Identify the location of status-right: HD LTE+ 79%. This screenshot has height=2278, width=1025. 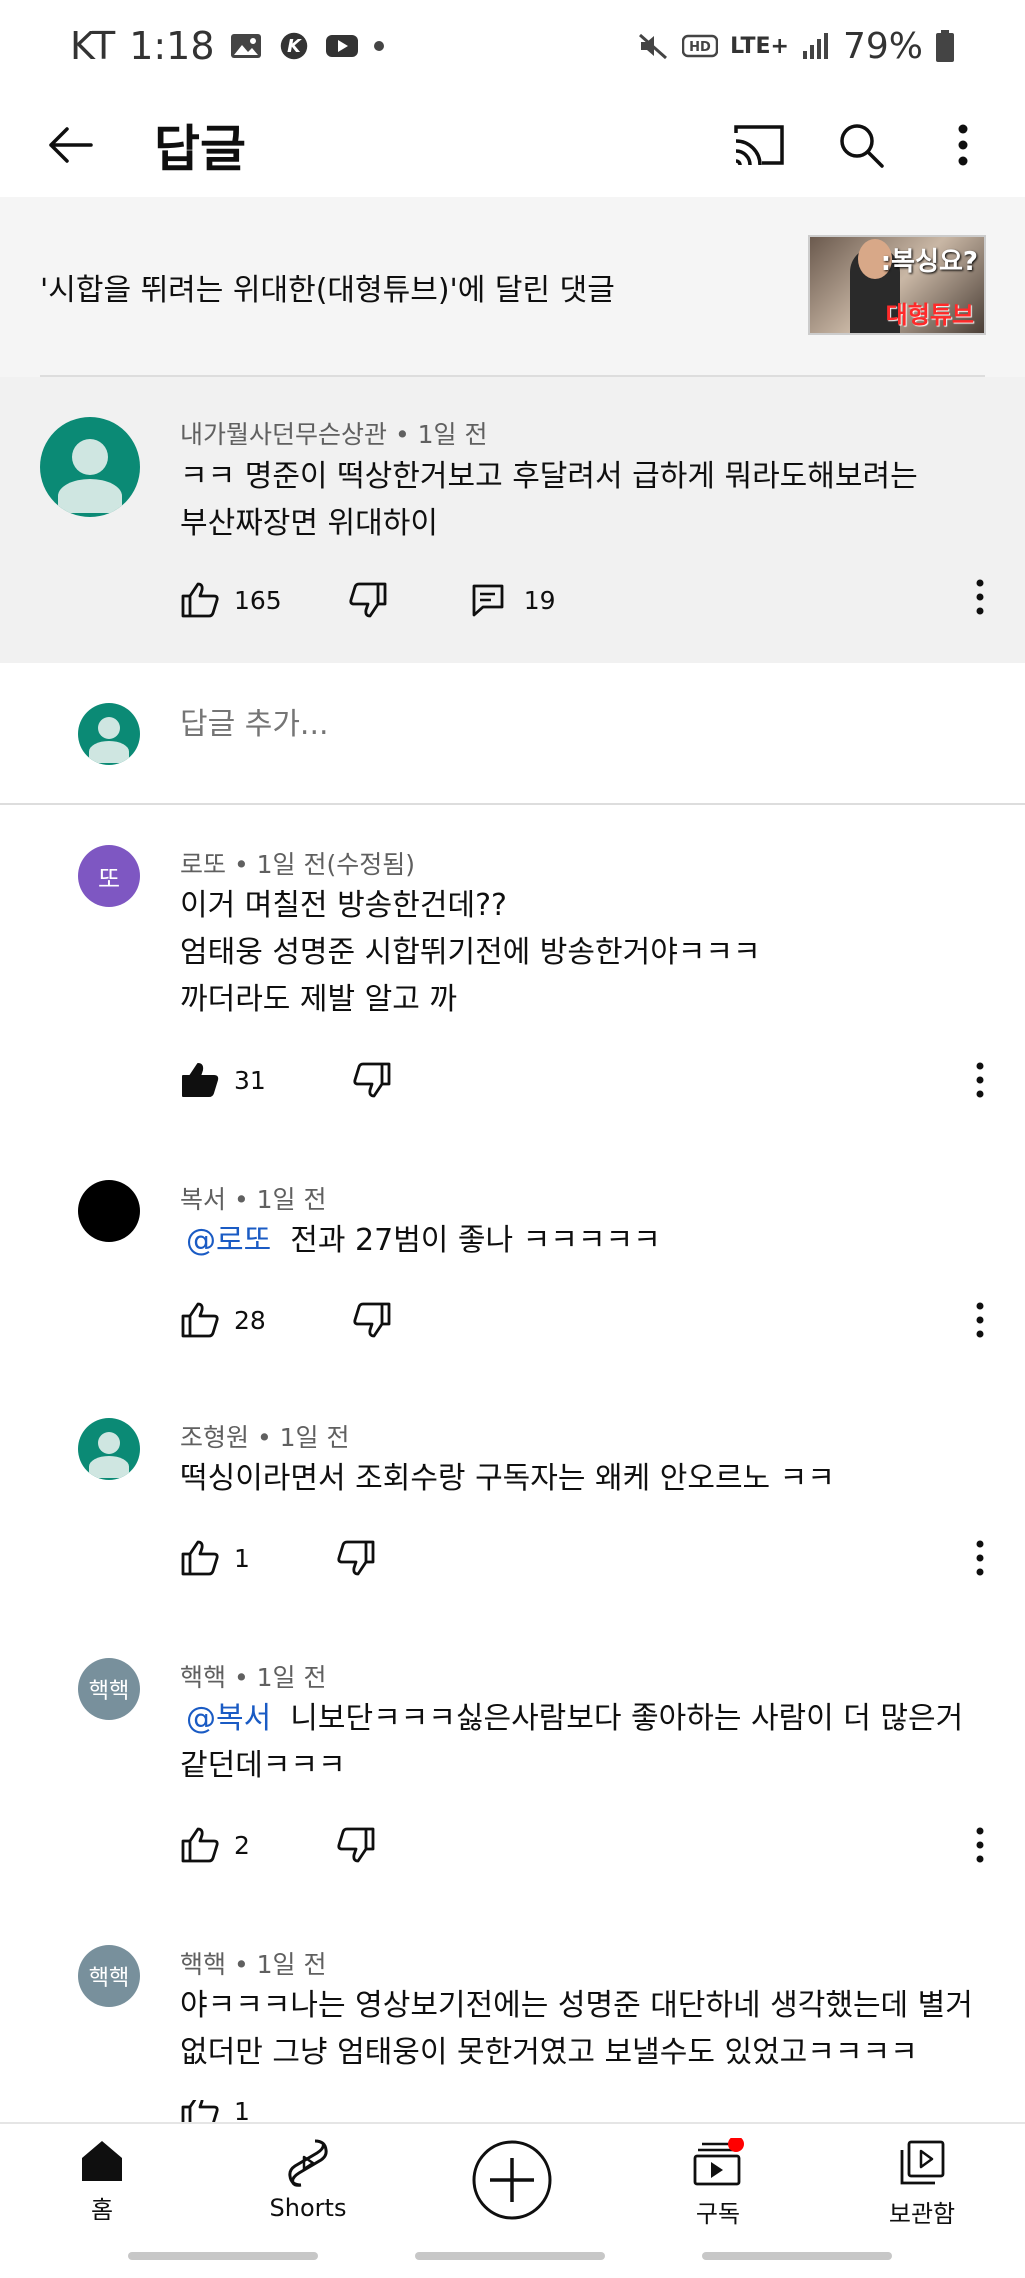
(795, 46).